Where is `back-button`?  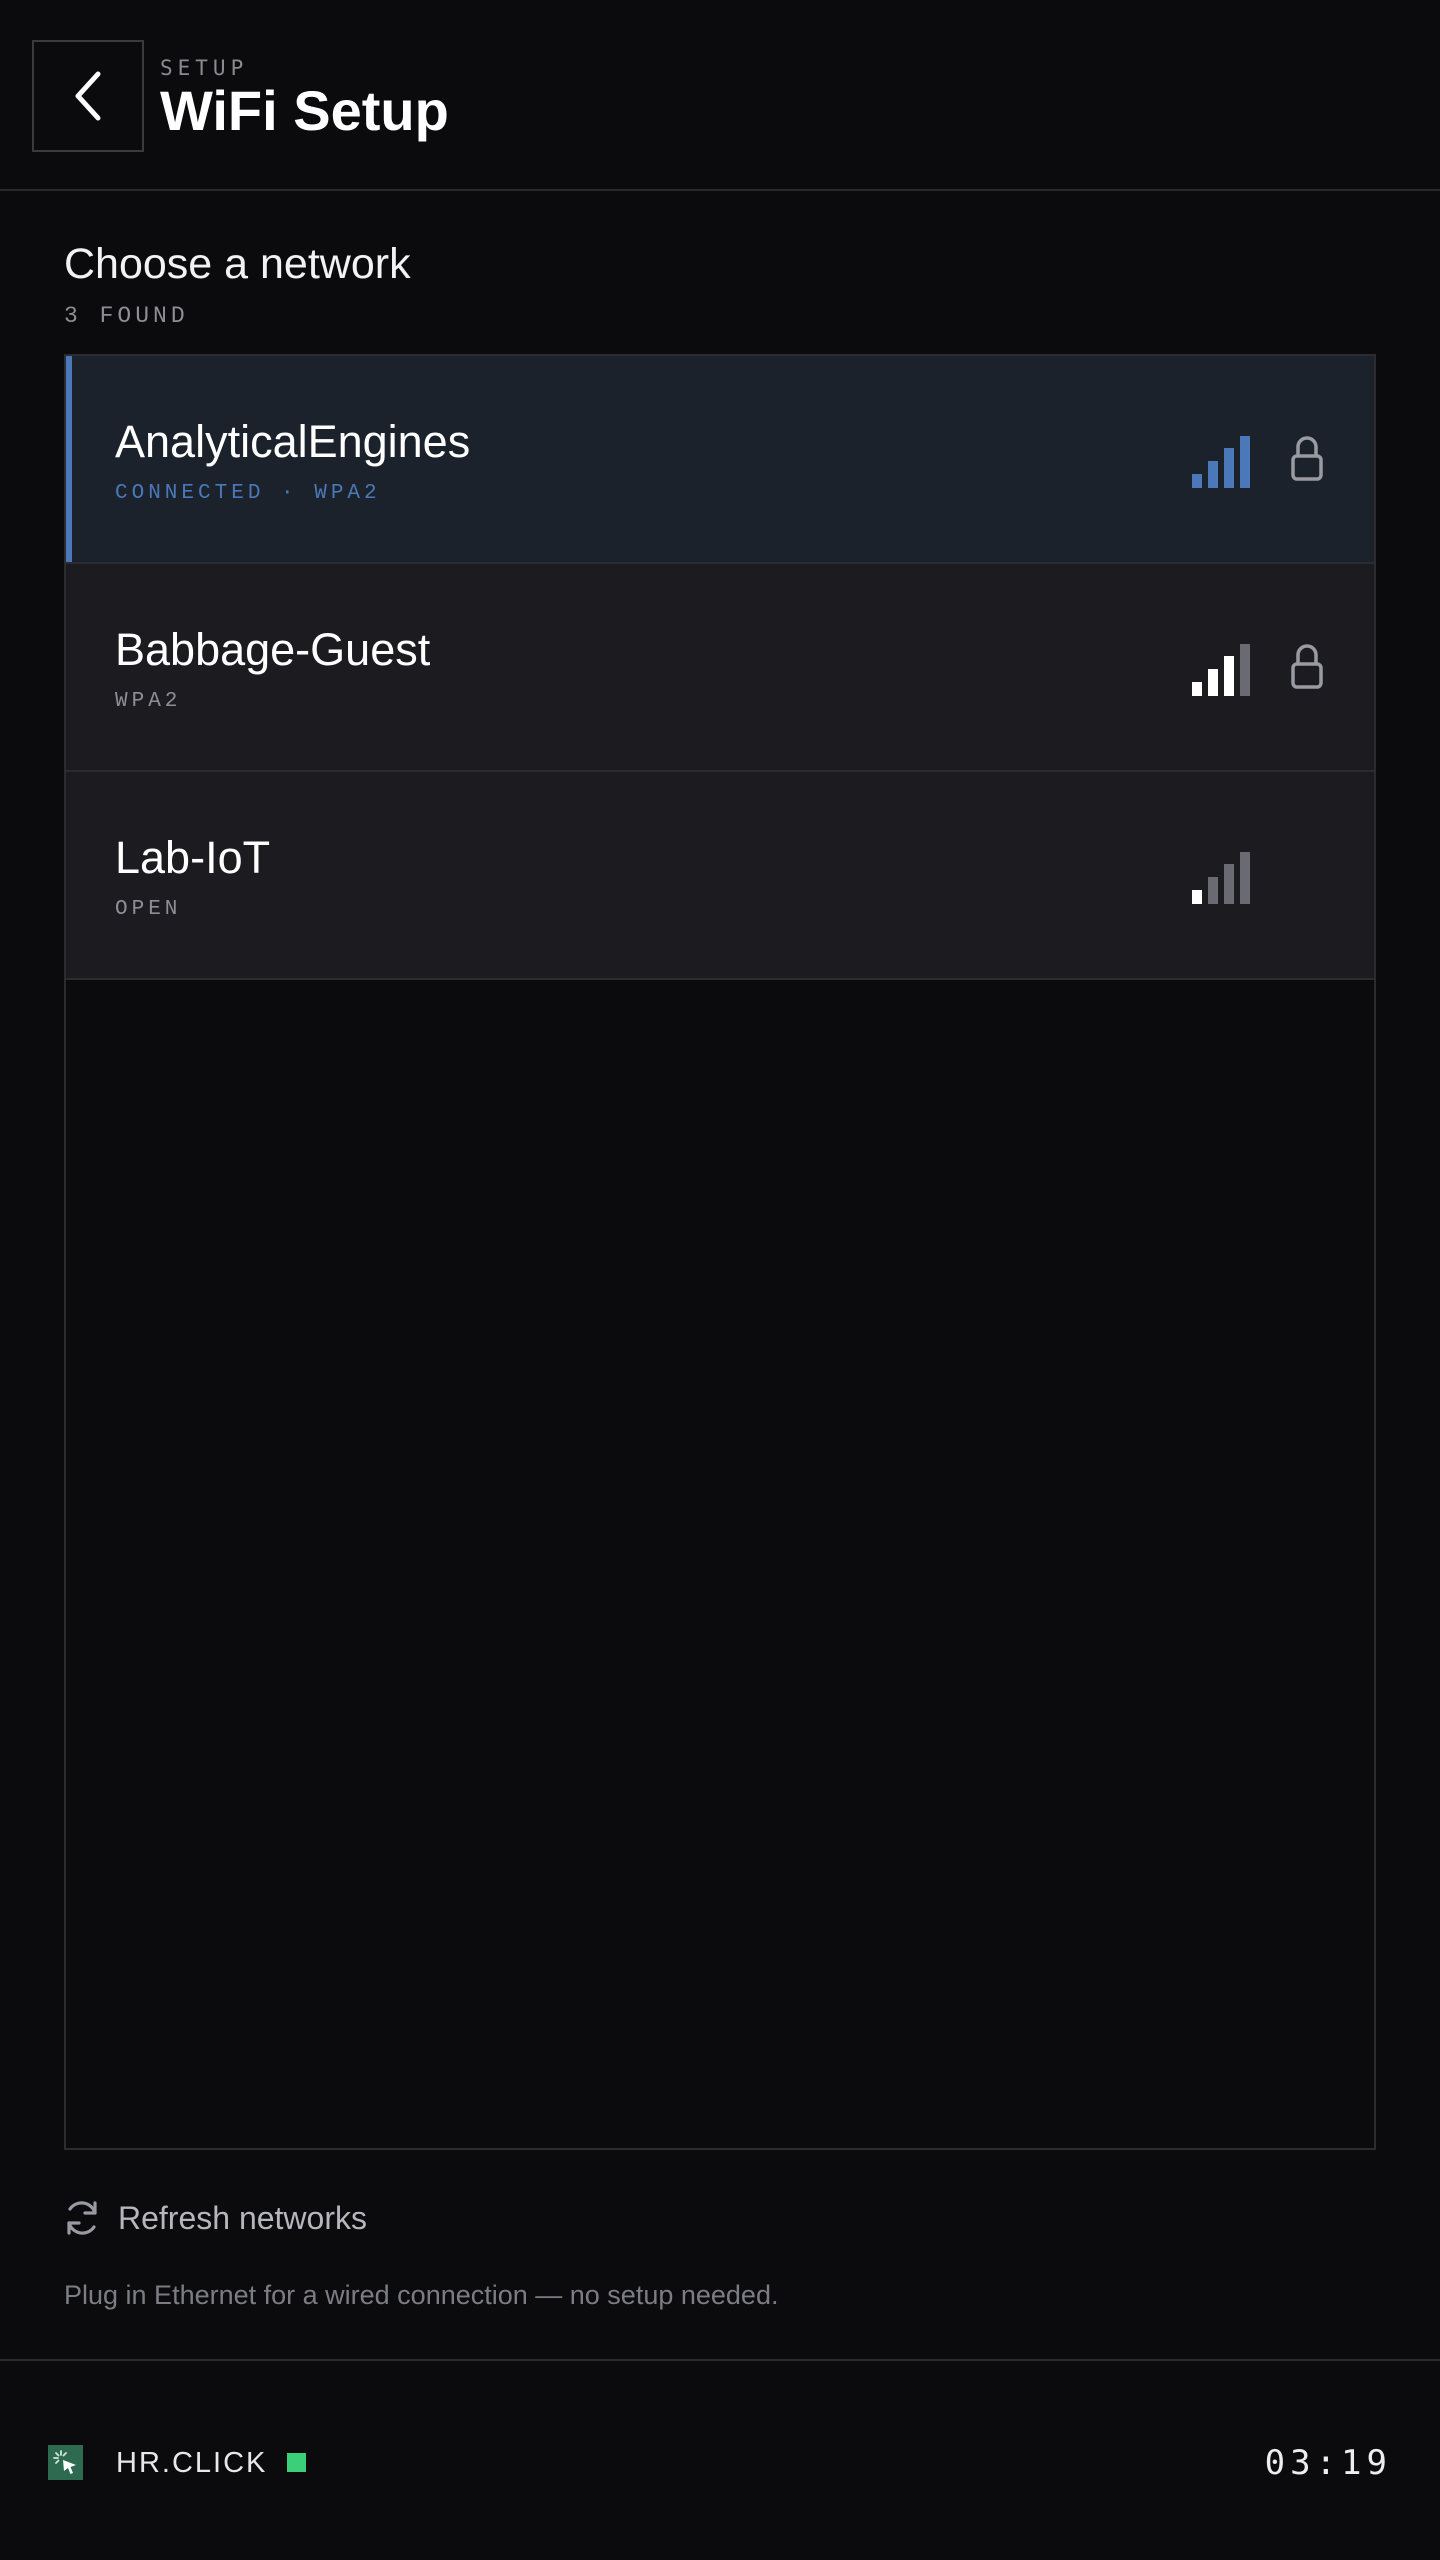 back-button is located at coordinates (88, 96).